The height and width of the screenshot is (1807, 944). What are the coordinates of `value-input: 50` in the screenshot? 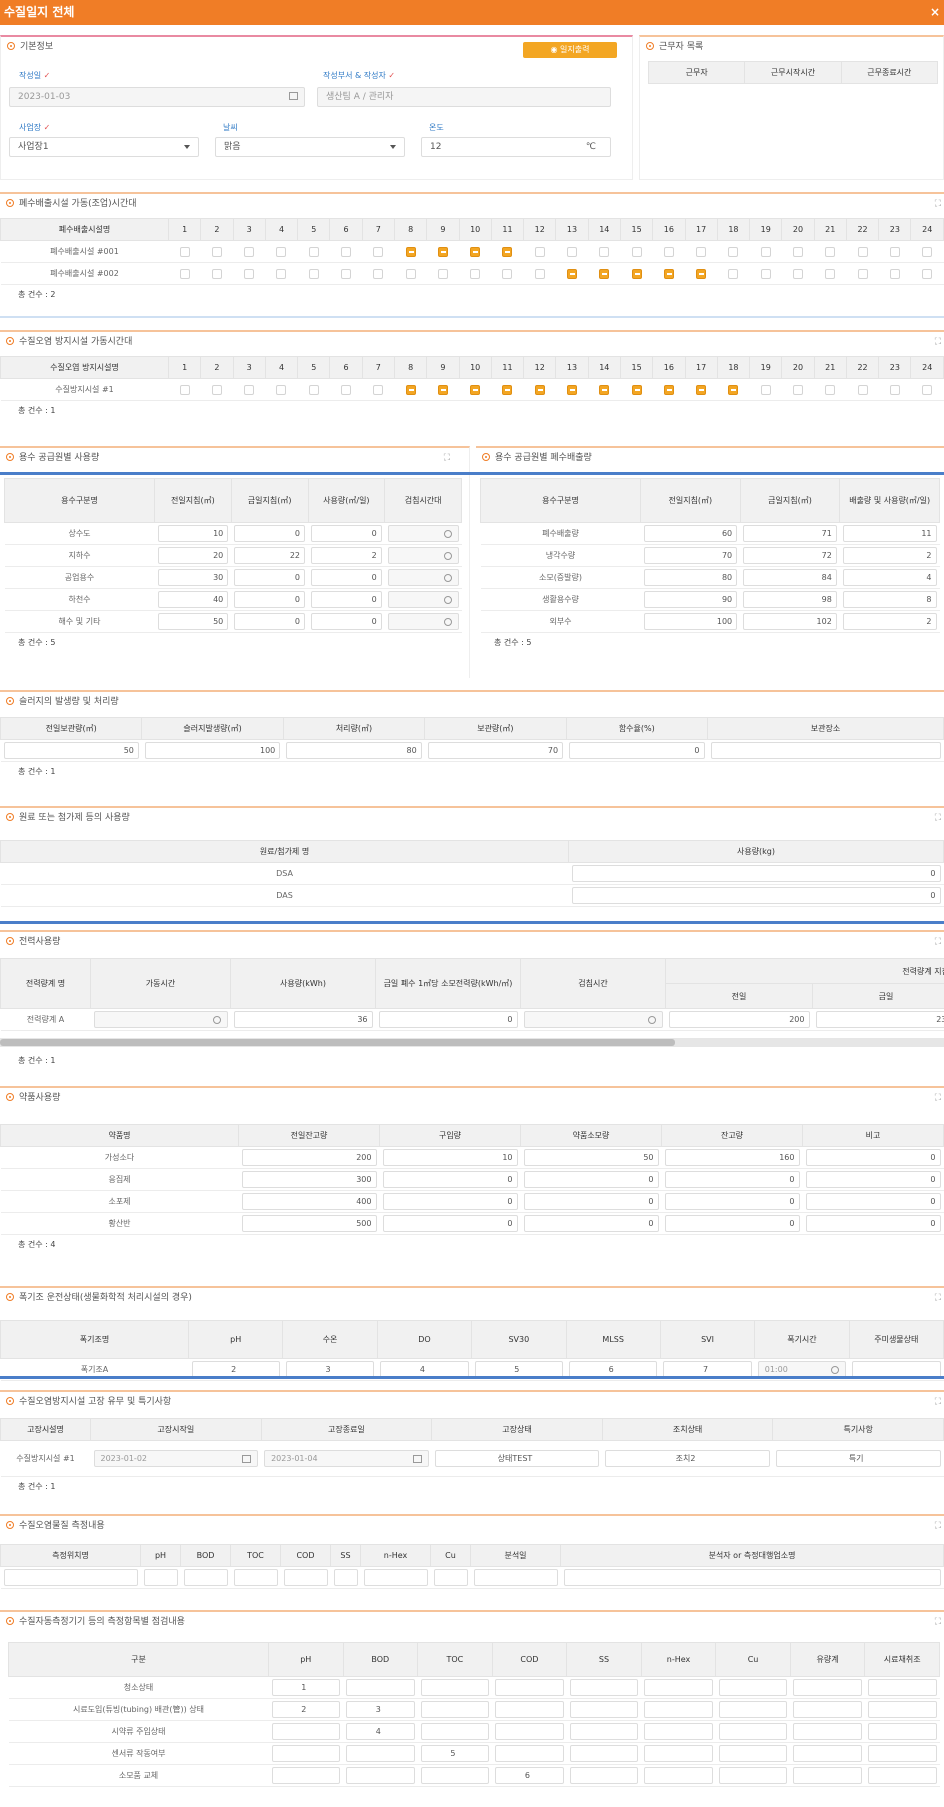 It's located at (591, 1157).